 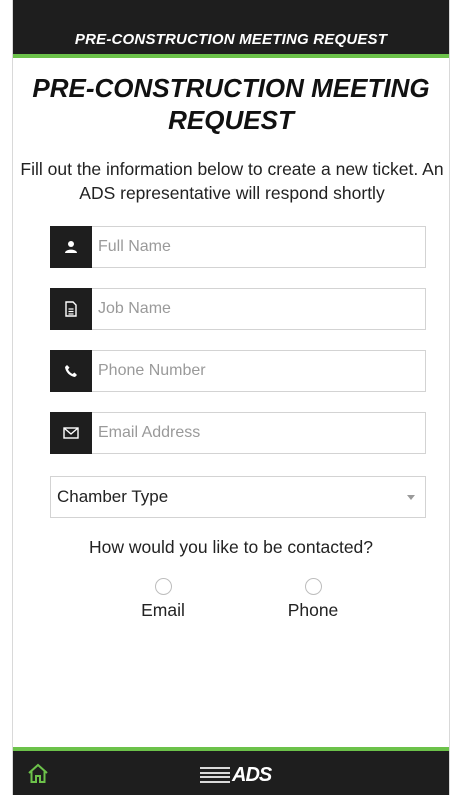 I want to click on page-title: PRE-CONSTRUCTION MEETING REQUEST, so click(x=231, y=104).